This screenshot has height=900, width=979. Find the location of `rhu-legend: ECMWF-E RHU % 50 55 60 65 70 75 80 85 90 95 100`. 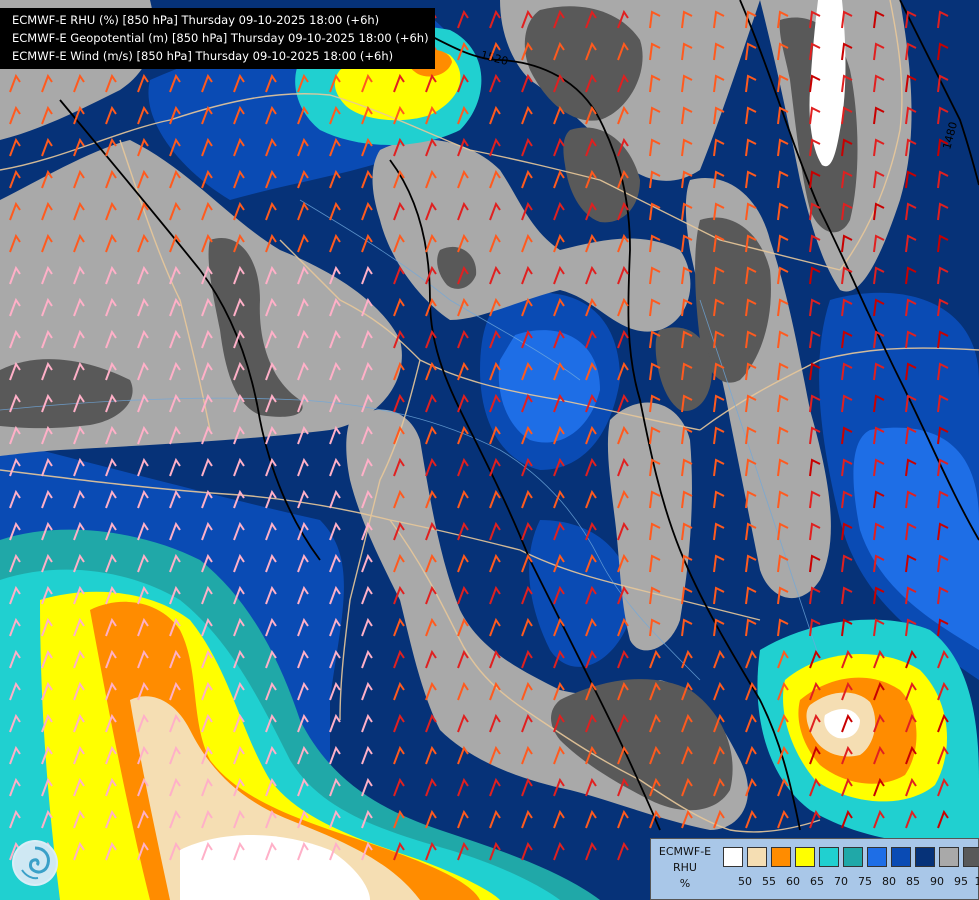

rhu-legend: ECMWF-E RHU % 50 55 60 65 70 75 80 85 90 95 100 is located at coordinates (814, 869).